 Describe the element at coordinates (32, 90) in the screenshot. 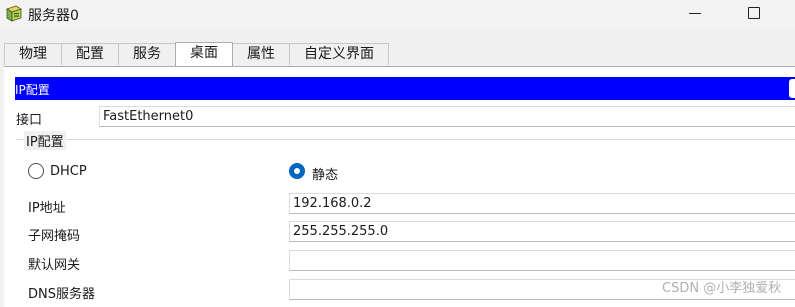

I see `ip-config-header-title: IP配置` at that location.